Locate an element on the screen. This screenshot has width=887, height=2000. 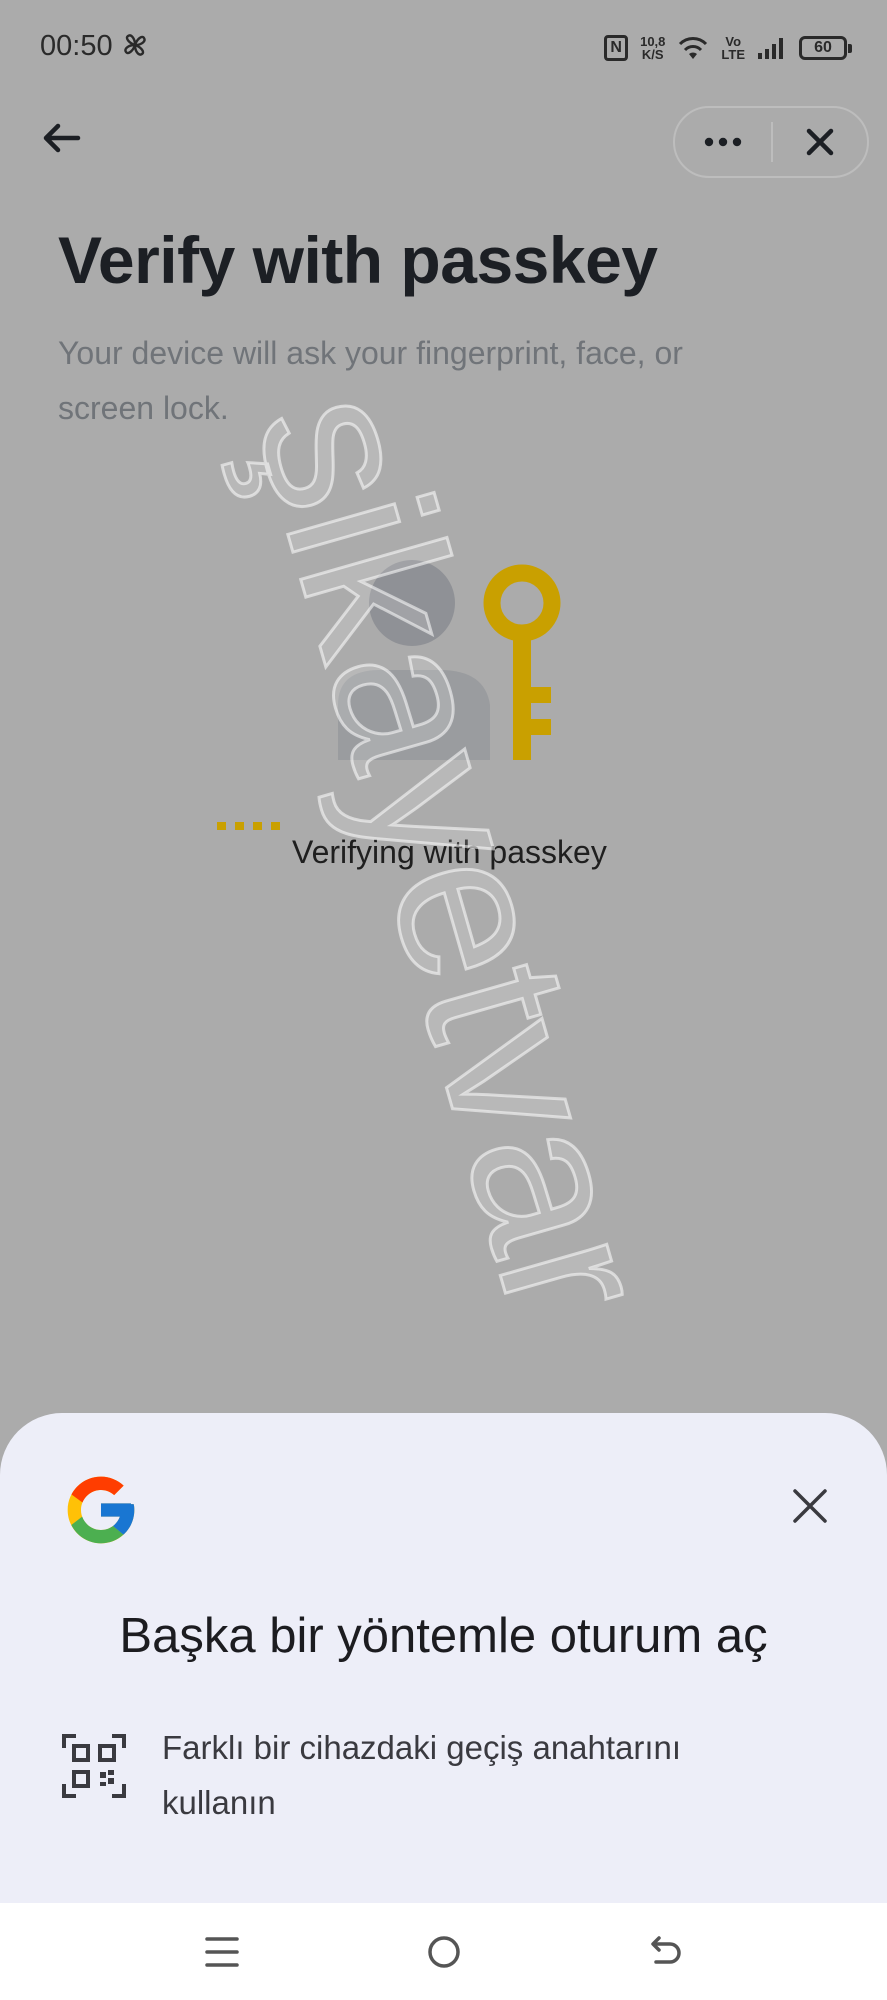
status-time: 00:50 is located at coordinates (76, 46).